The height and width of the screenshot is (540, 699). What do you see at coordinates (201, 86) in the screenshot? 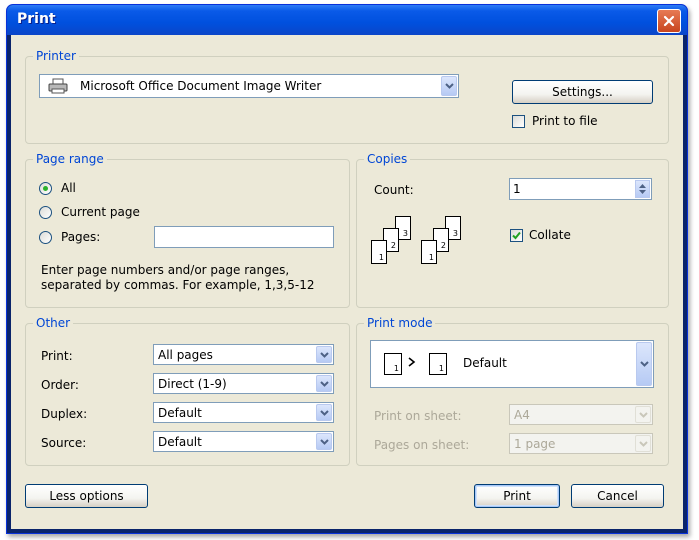
I see `printer-select-value: Microsoft Office Document Image Writer` at bounding box center [201, 86].